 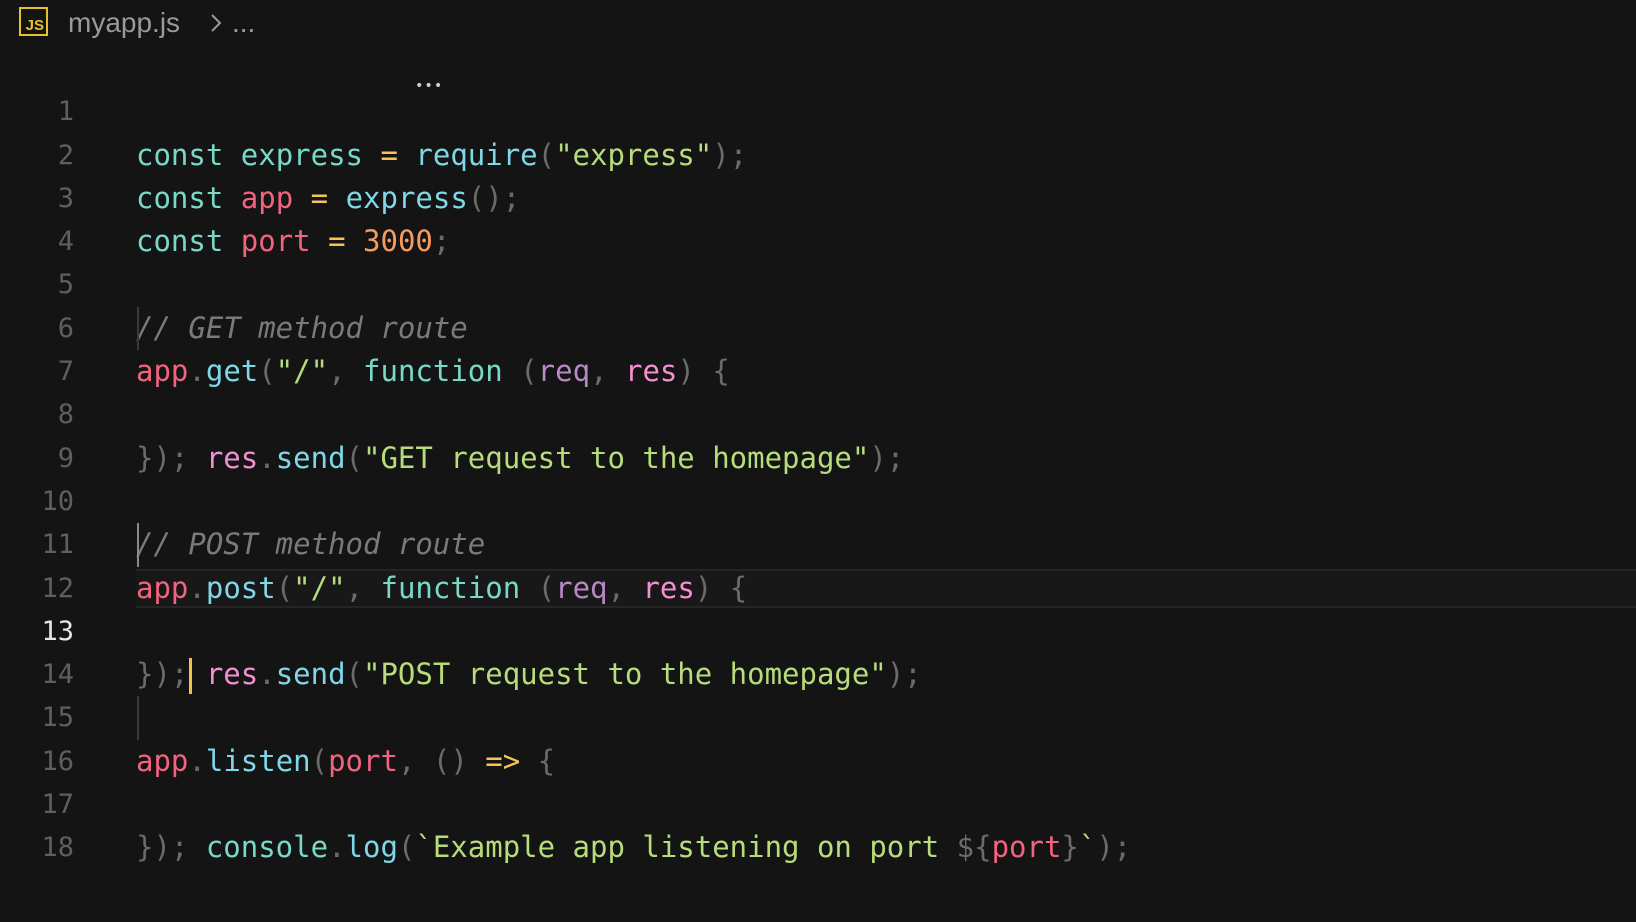 I want to click on code-text: const express = require("express");, so click(x=442, y=154).